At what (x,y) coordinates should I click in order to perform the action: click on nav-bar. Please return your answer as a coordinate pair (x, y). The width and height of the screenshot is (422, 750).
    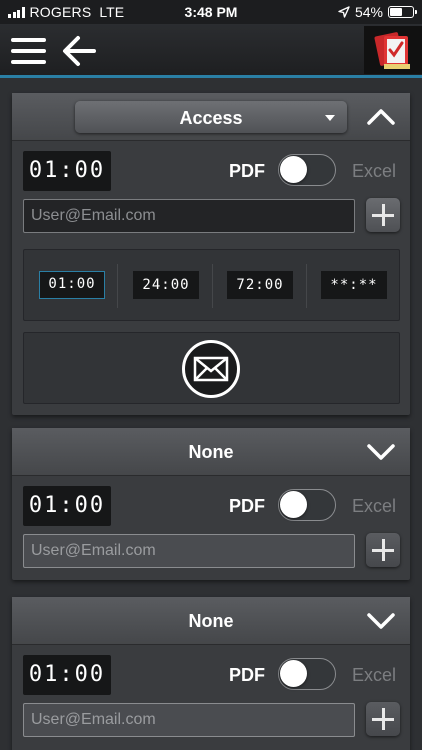
    Looking at the image, I should click on (211, 51).